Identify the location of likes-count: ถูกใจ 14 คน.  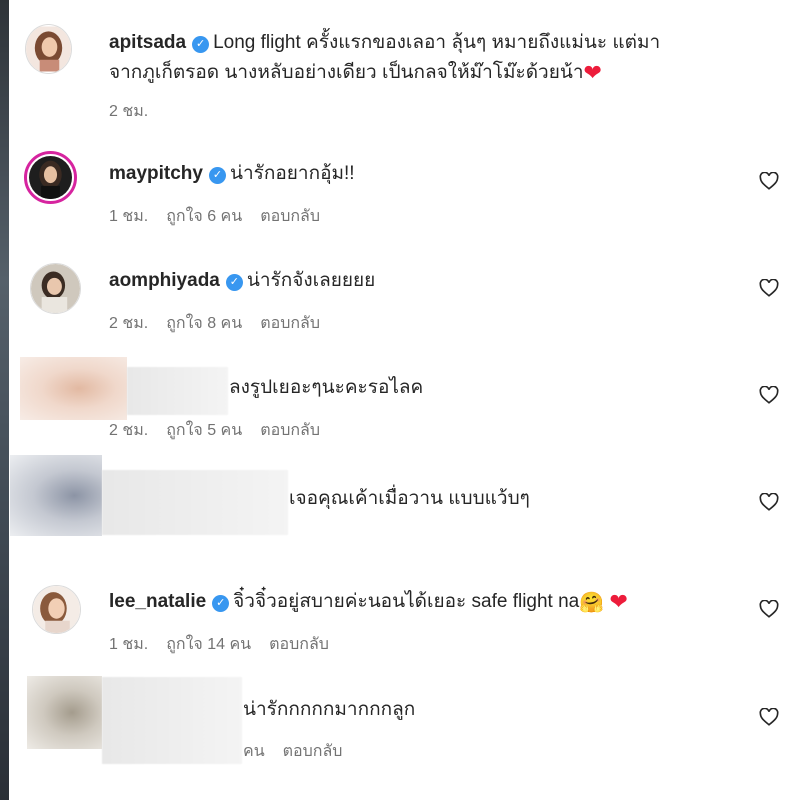
(208, 644).